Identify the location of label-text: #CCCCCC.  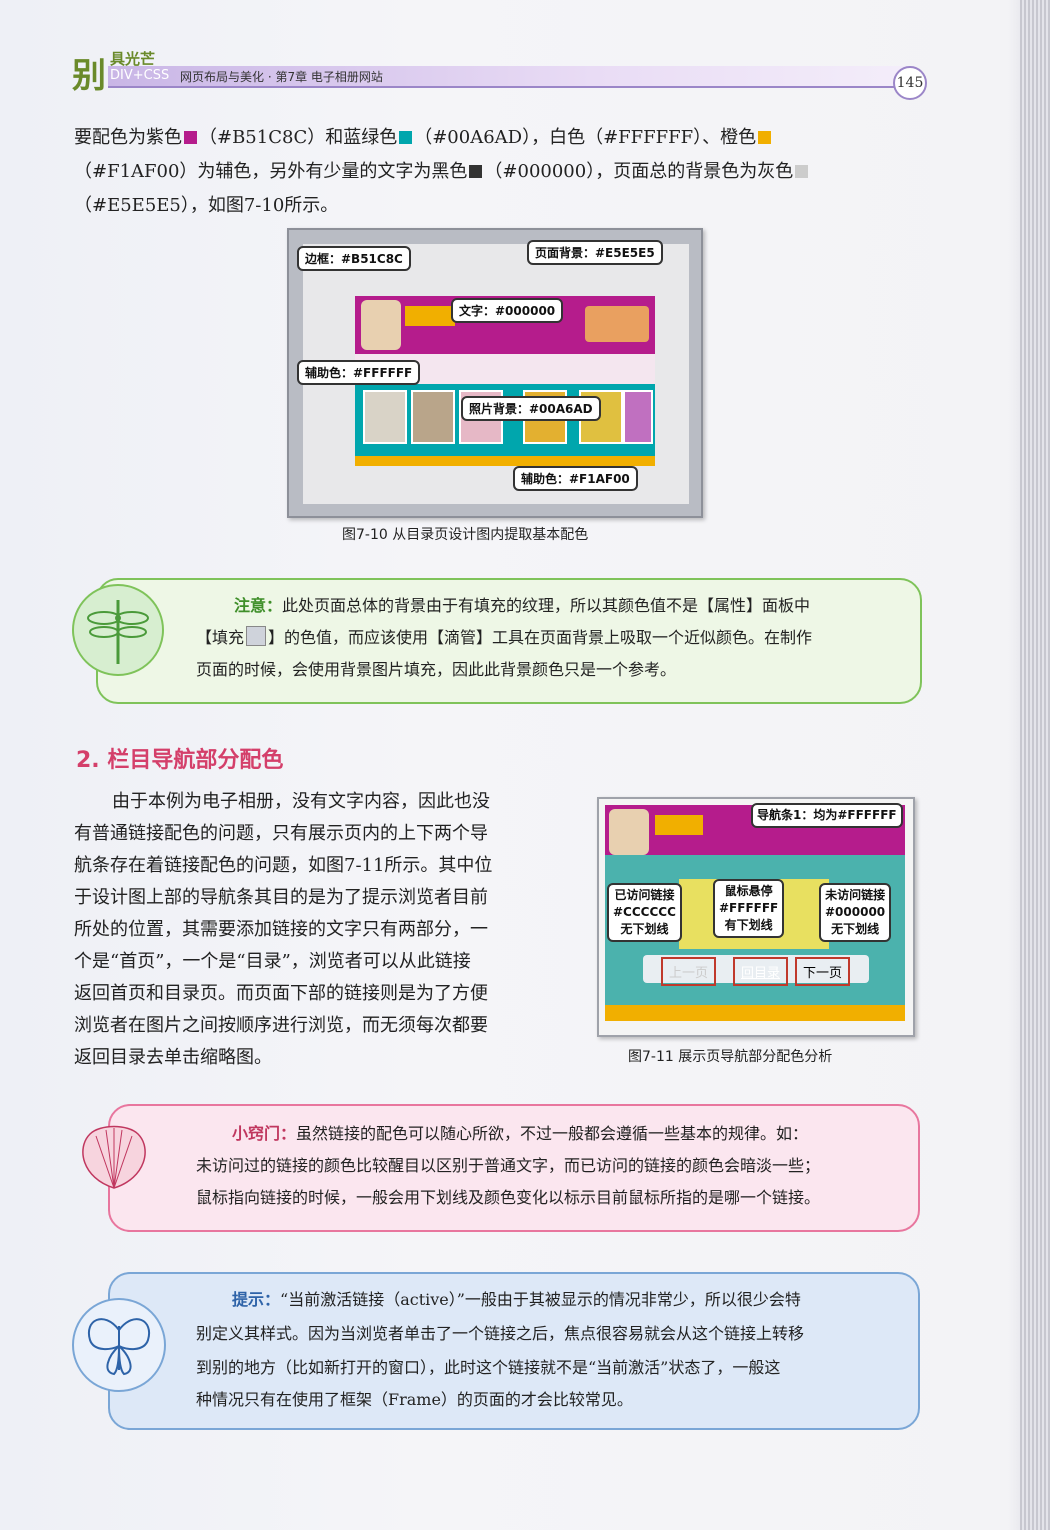
(644, 912).